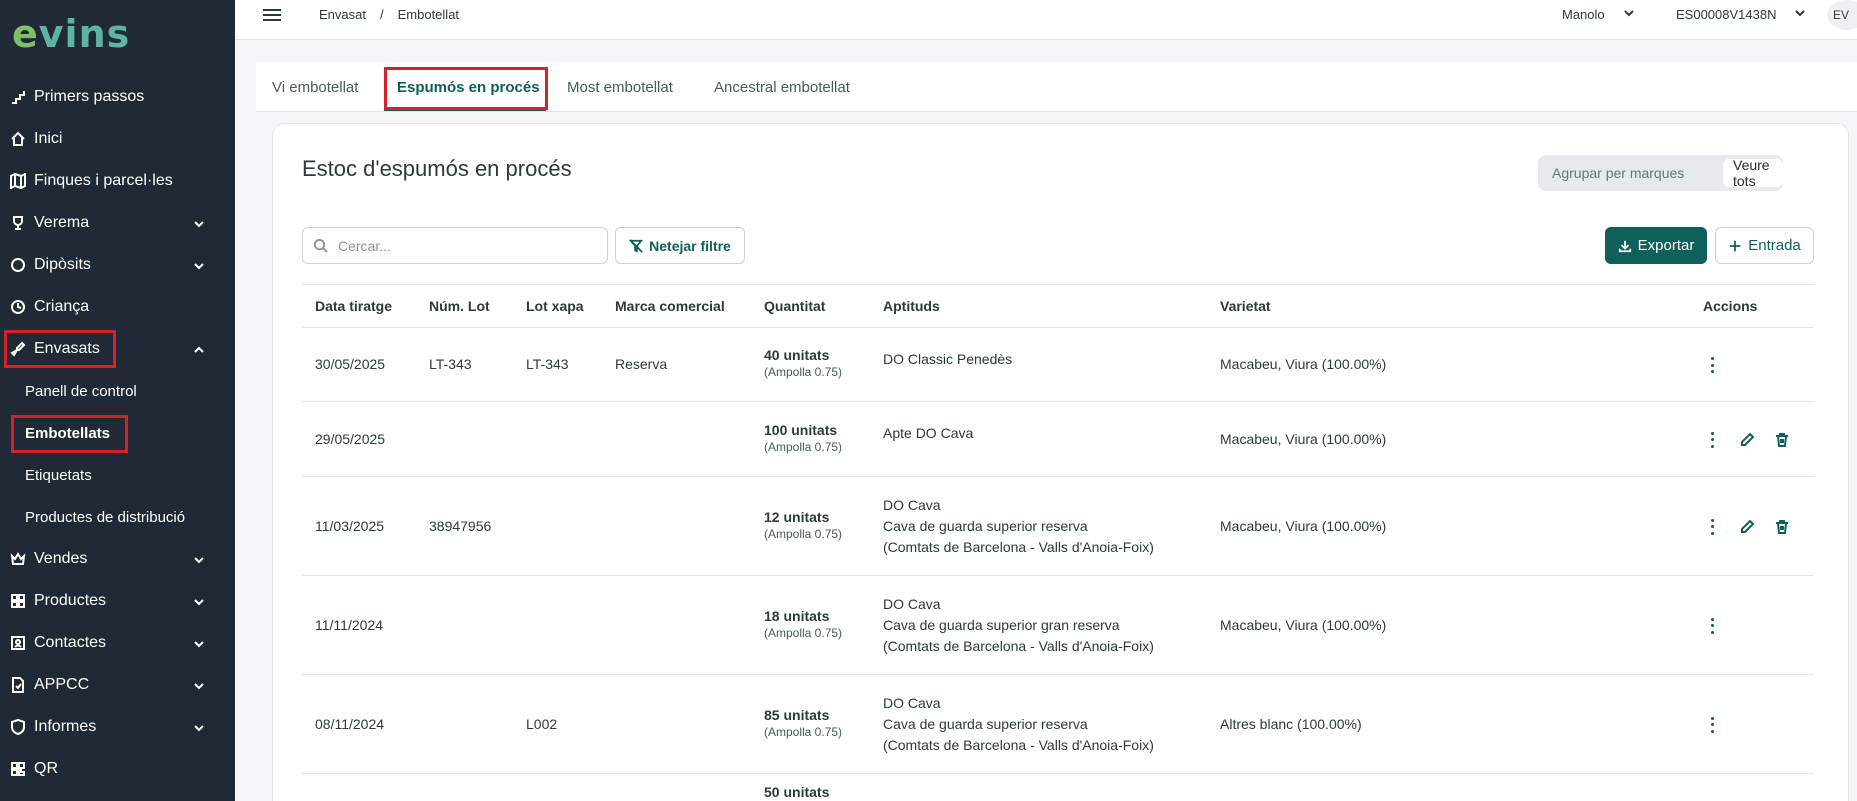  I want to click on hamburger-menu-icon, so click(273, 16).